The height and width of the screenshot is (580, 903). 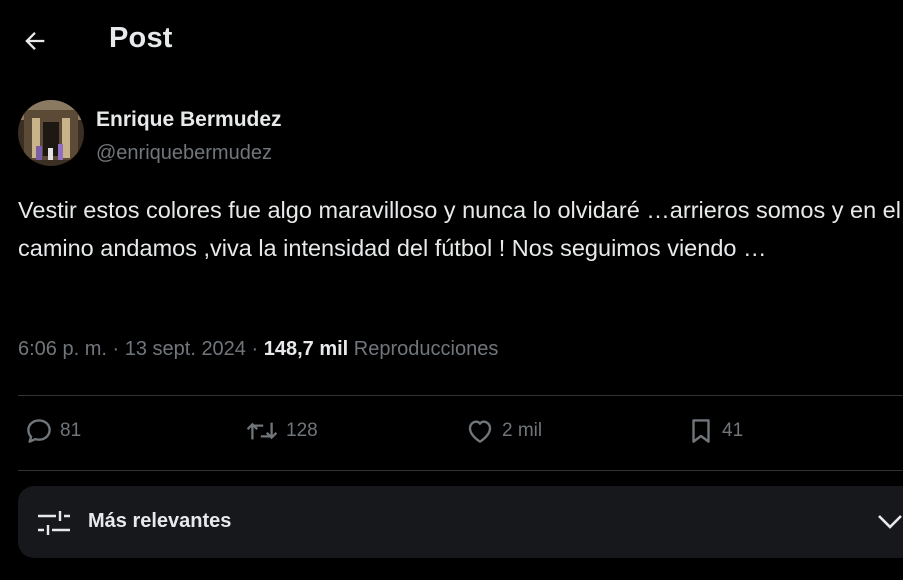 I want to click on action-bar: 81 128 2 mil 41, so click(x=453, y=433).